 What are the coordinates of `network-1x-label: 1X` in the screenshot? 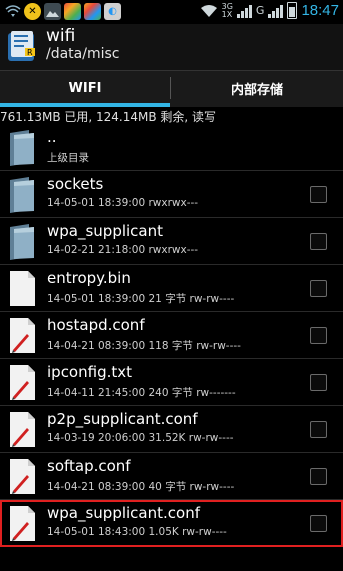 It's located at (227, 14).